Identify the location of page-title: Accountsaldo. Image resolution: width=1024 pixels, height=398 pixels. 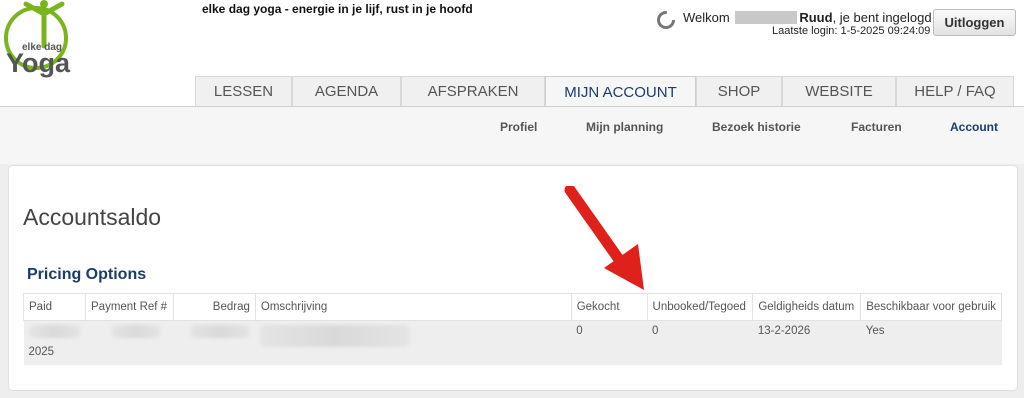
(92, 217).